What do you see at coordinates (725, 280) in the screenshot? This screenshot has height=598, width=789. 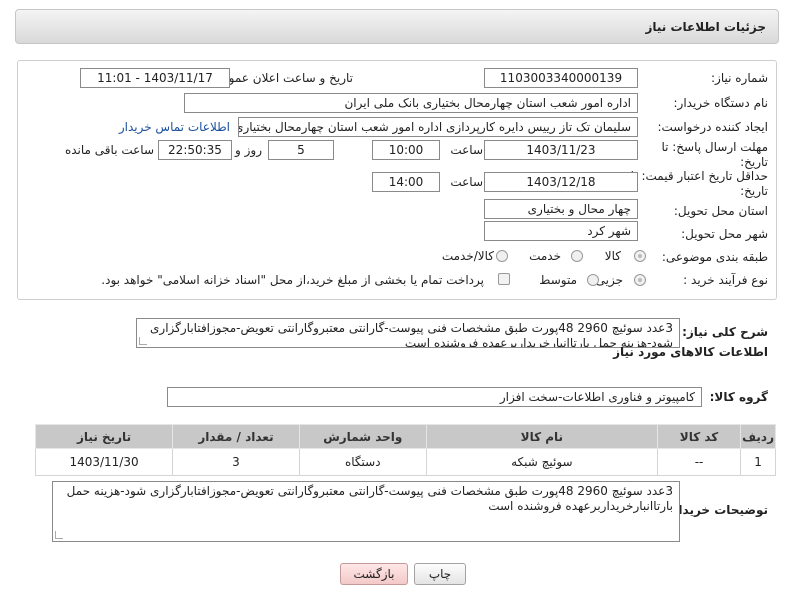 I see `purchase-type-label: نوع فرآیند خرید :` at bounding box center [725, 280].